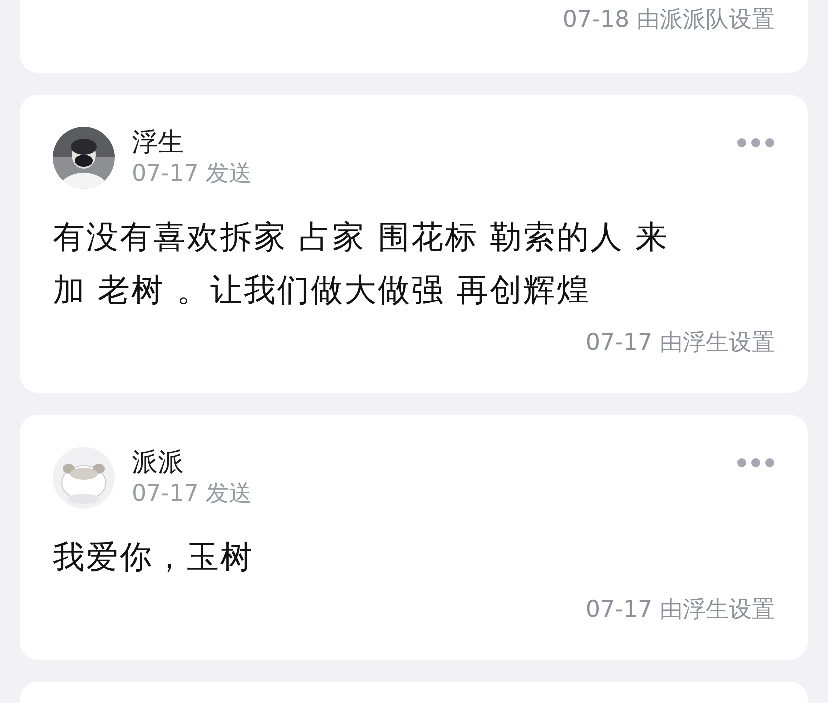 The width and height of the screenshot is (828, 703). Describe the element at coordinates (154, 557) in the screenshot. I see `message-text: 我爱你，玉树` at that location.